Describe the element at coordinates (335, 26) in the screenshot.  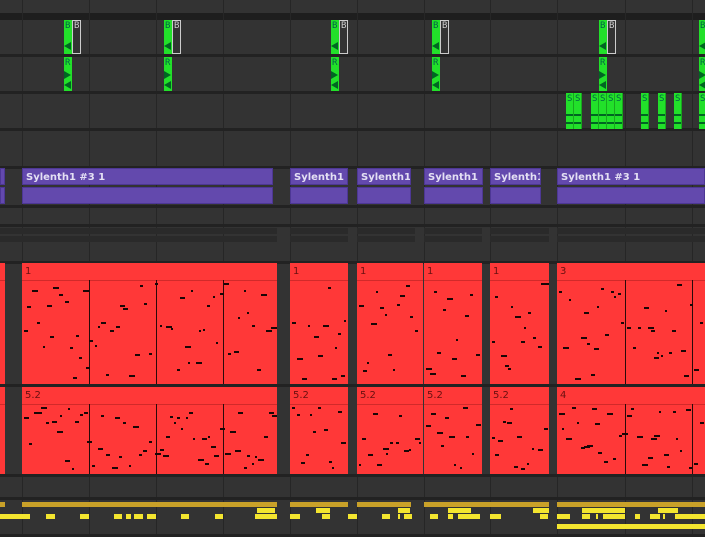
I see `clip-label: B` at that location.